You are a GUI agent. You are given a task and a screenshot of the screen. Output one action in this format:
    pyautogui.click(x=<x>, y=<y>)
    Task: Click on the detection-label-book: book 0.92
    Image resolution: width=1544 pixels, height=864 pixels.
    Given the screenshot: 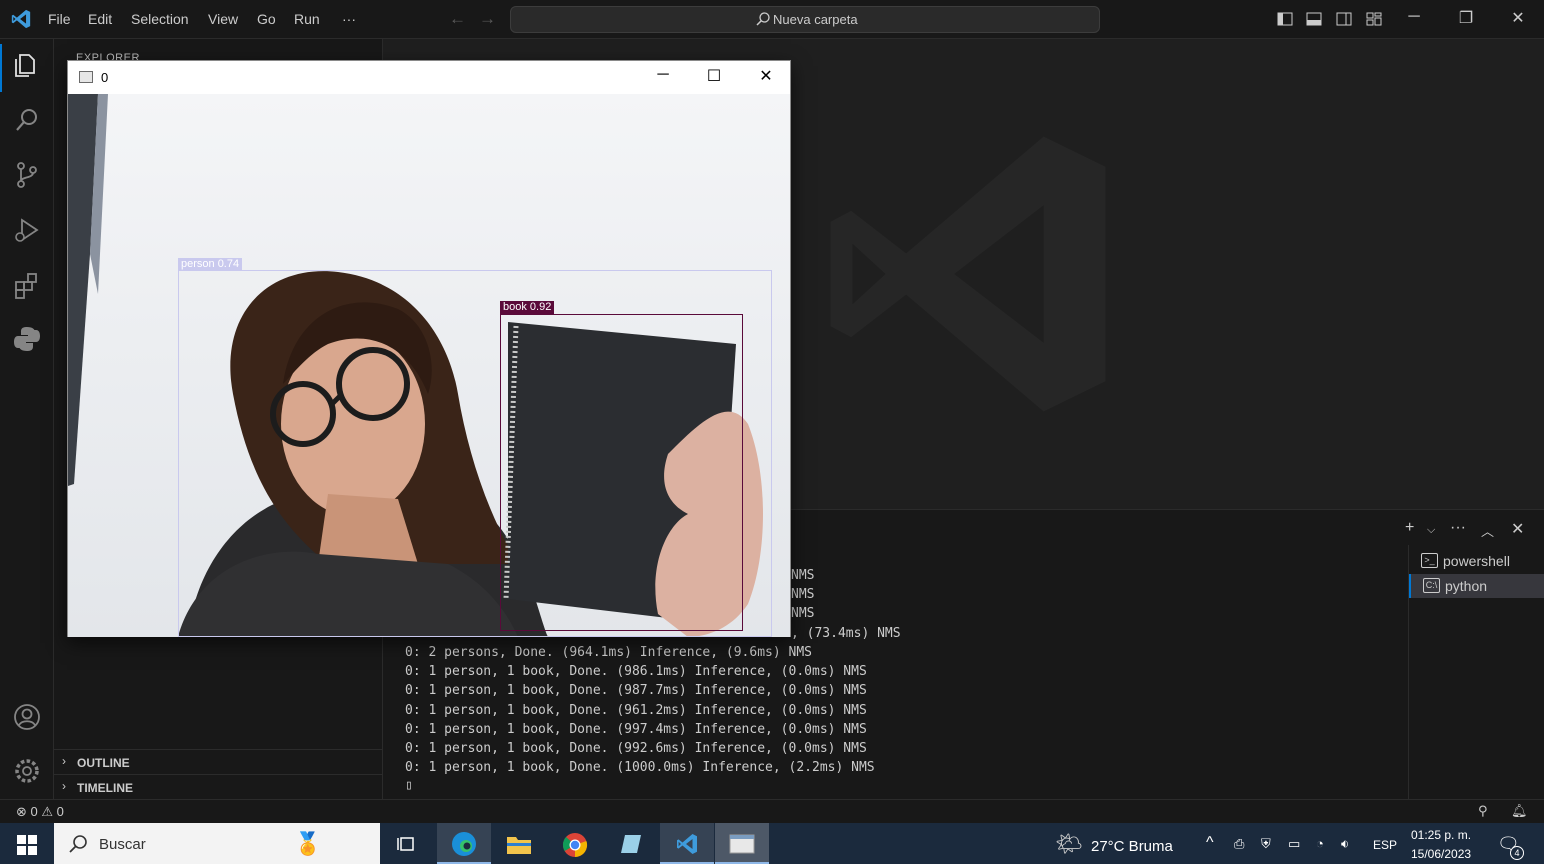 What is the action you would take?
    pyautogui.click(x=527, y=307)
    